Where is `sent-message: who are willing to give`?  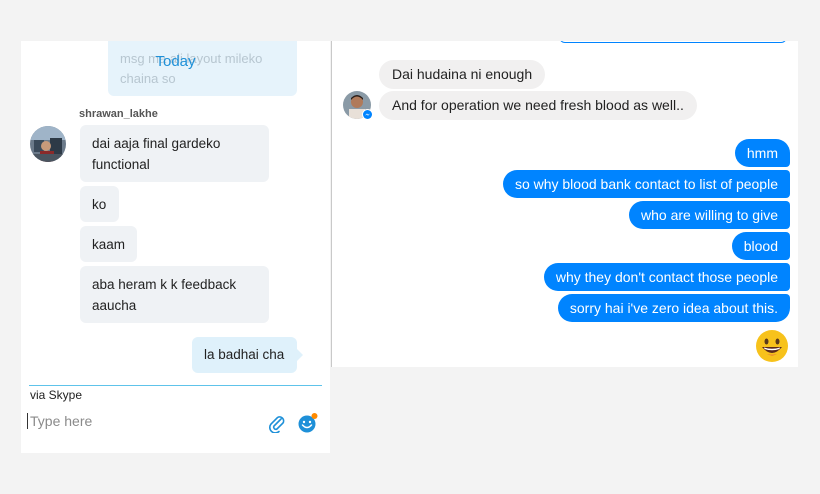 sent-message: who are willing to give is located at coordinates (709, 215).